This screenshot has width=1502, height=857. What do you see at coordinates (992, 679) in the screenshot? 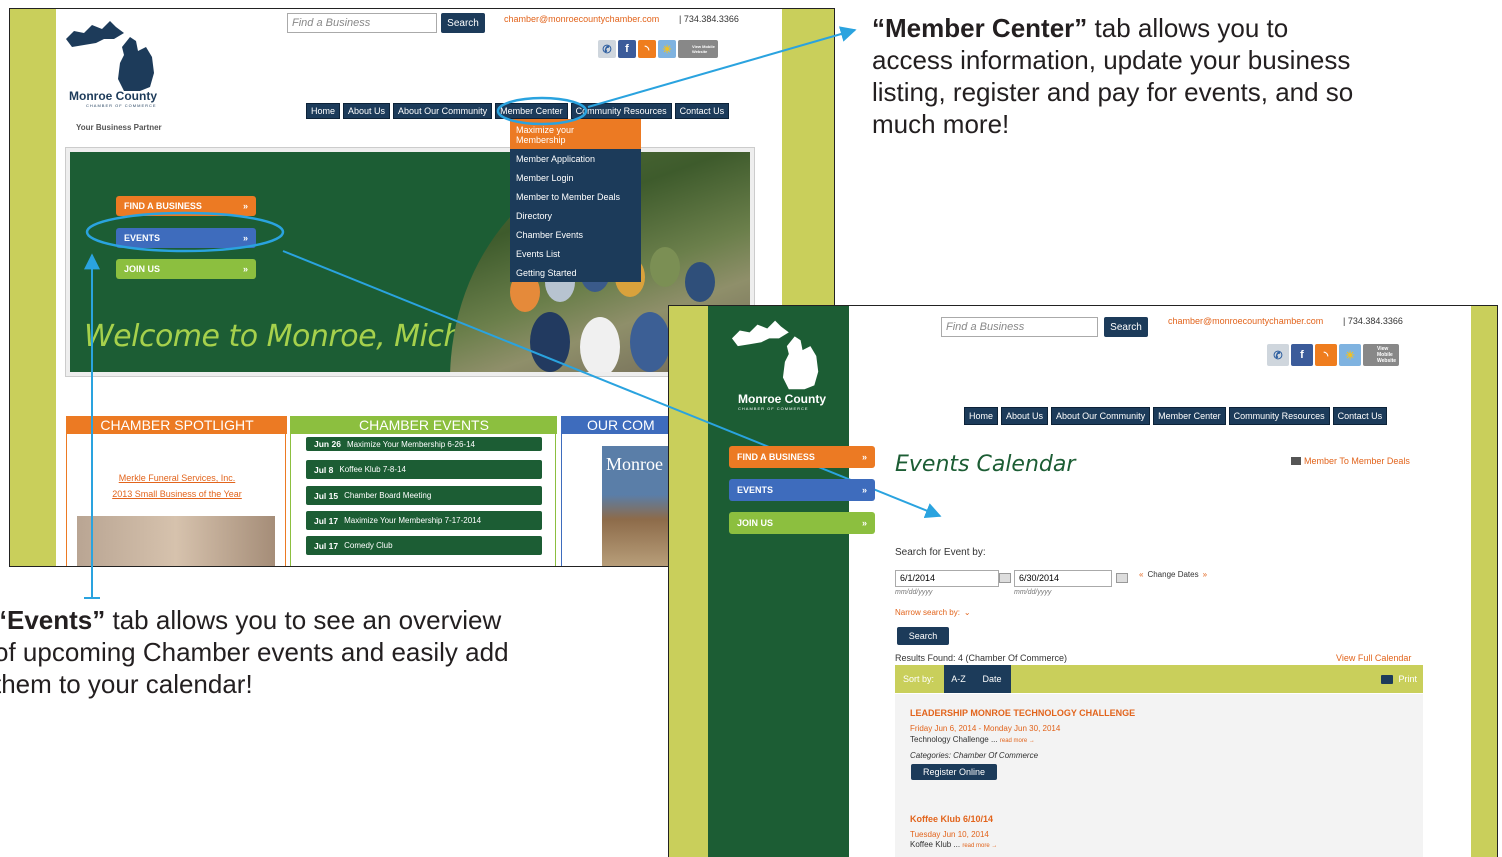
I see `sort-date-button: Date` at bounding box center [992, 679].